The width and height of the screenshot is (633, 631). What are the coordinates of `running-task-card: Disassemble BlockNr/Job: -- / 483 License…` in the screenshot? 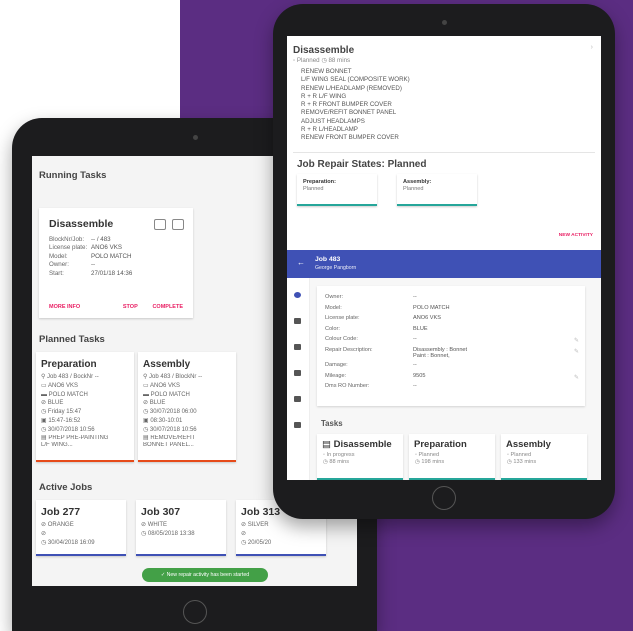 It's located at (116, 263).